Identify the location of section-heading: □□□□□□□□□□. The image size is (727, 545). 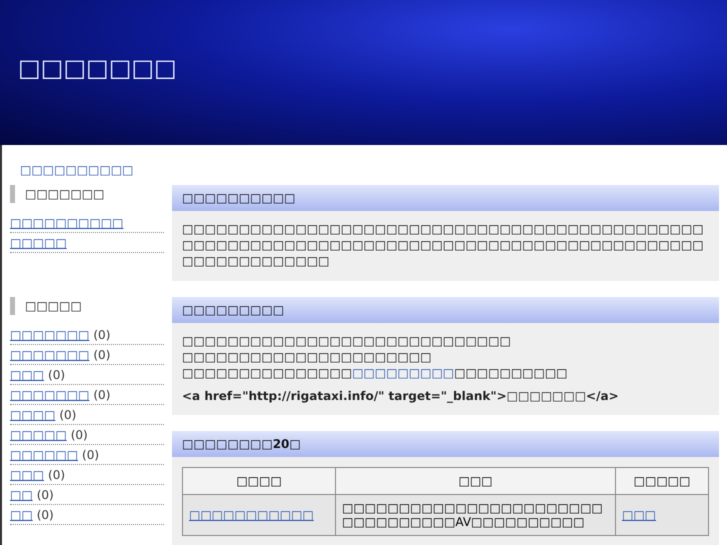
(445, 198).